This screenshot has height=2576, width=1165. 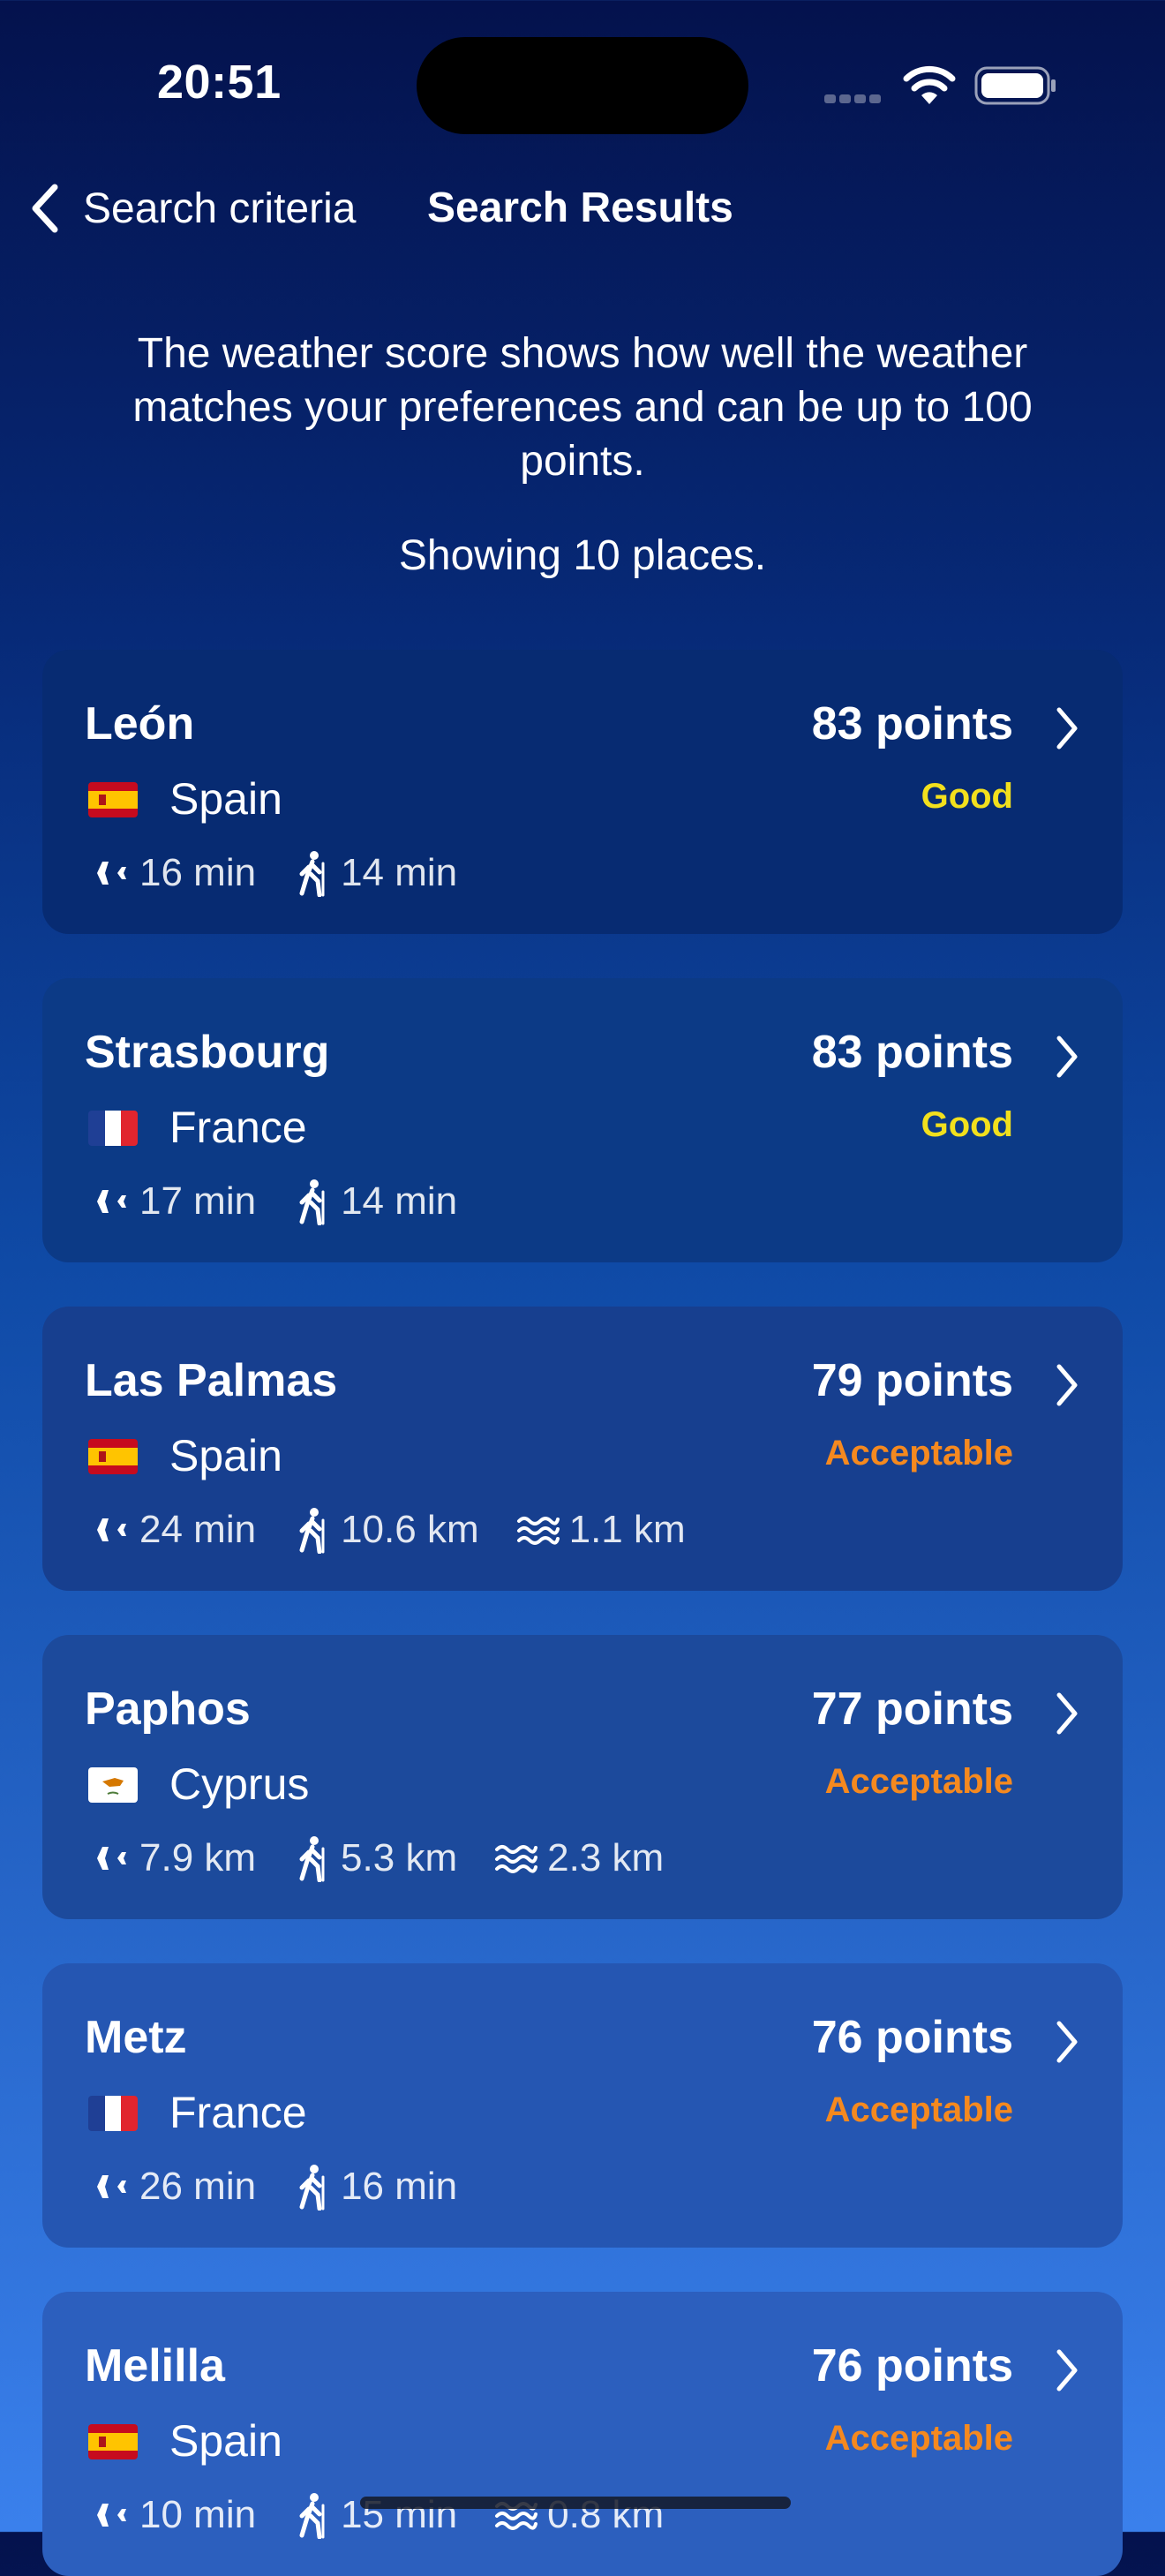 I want to click on flight-value: 7.9 km, so click(x=198, y=1858).